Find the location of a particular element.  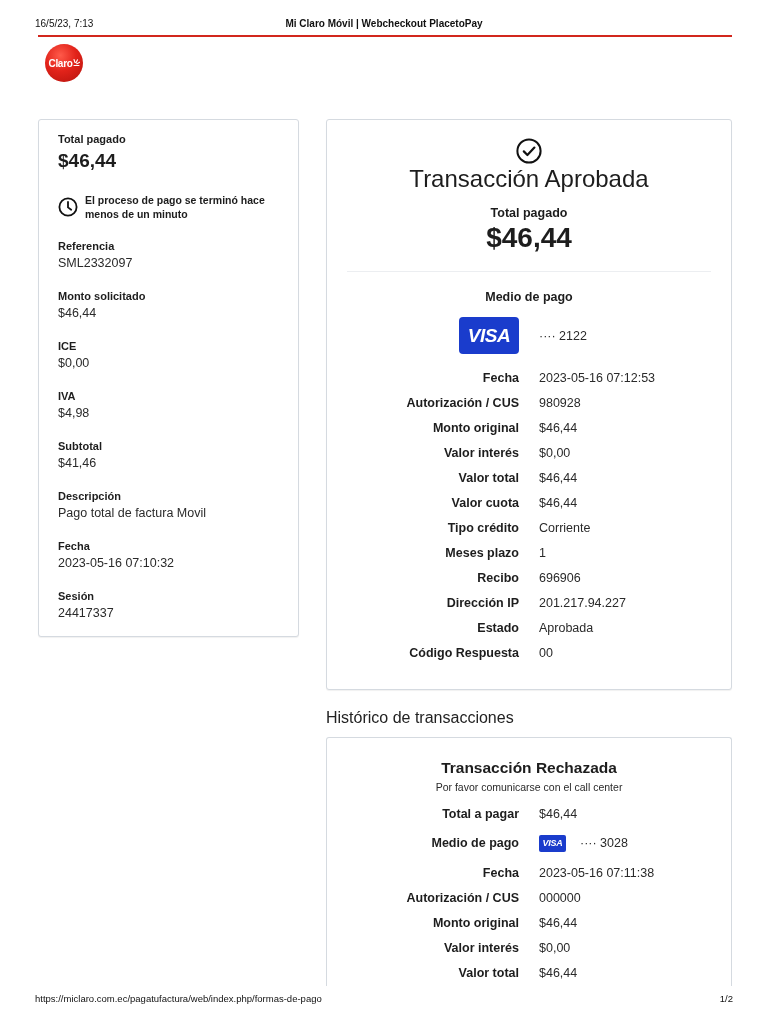

card-number: ···· 3028 is located at coordinates (604, 843).